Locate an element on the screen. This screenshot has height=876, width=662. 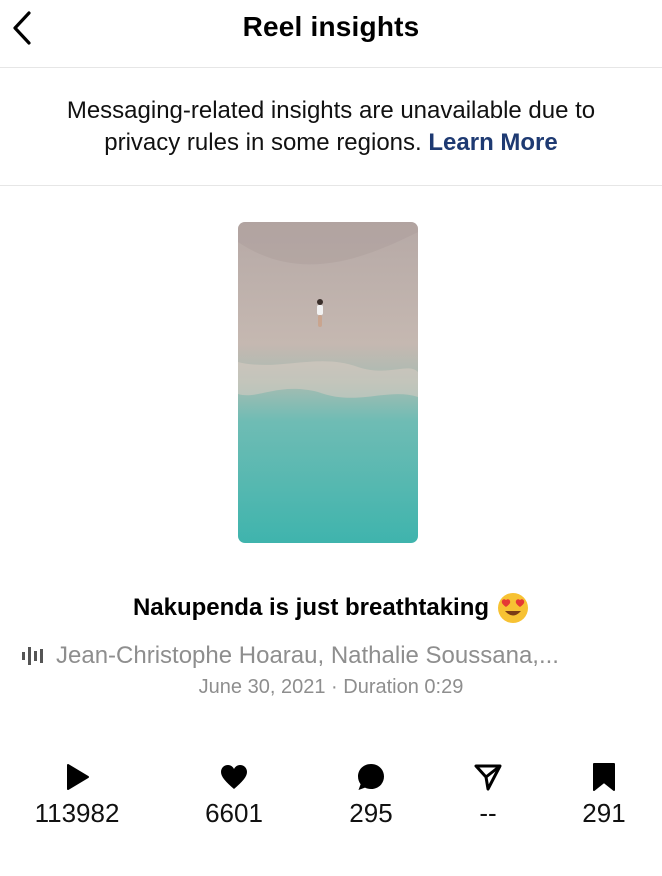
stats-row: 113982 6601 295 -- 291 is located at coordinates (331, 800).